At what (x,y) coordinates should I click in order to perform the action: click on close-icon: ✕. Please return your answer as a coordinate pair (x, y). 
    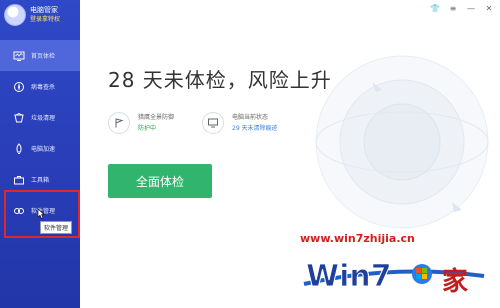
    Looking at the image, I should click on (489, 8).